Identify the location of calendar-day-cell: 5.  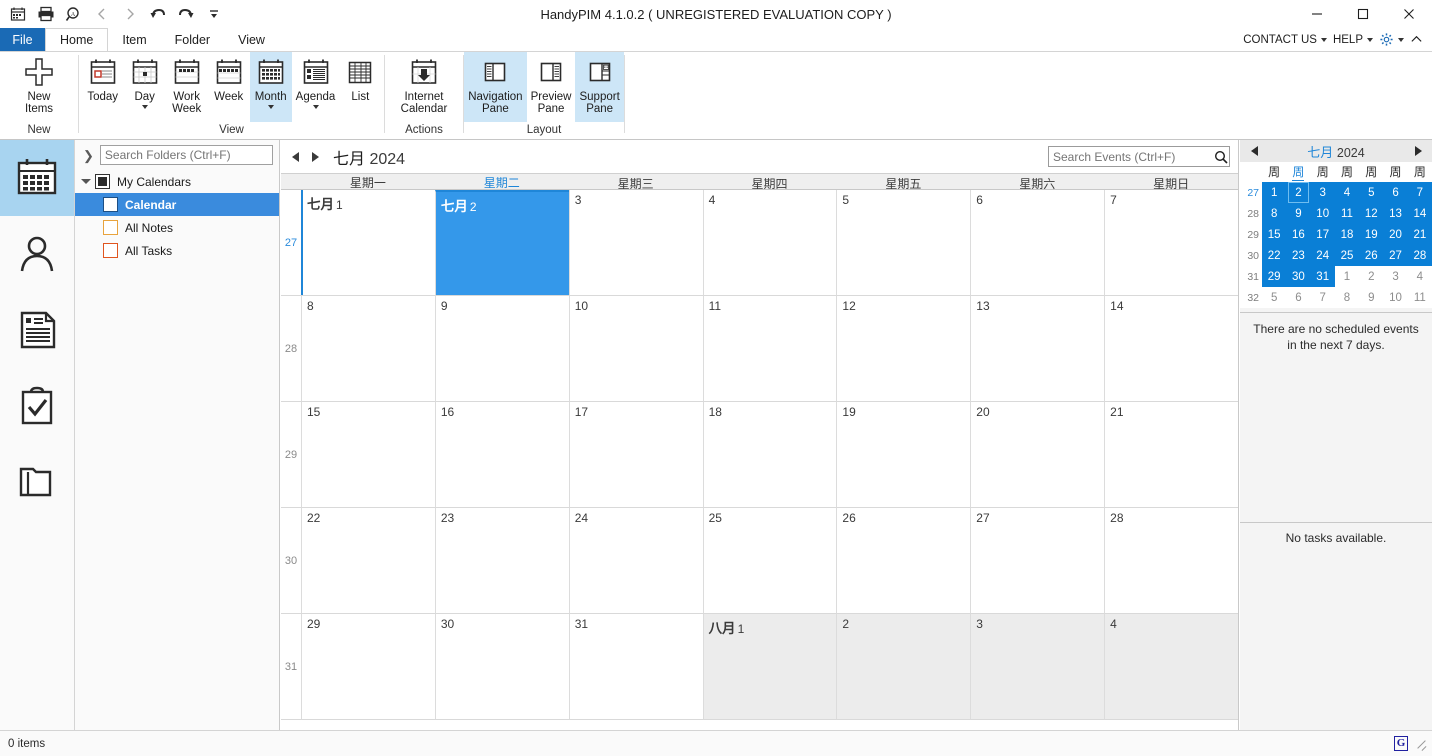
(903, 243).